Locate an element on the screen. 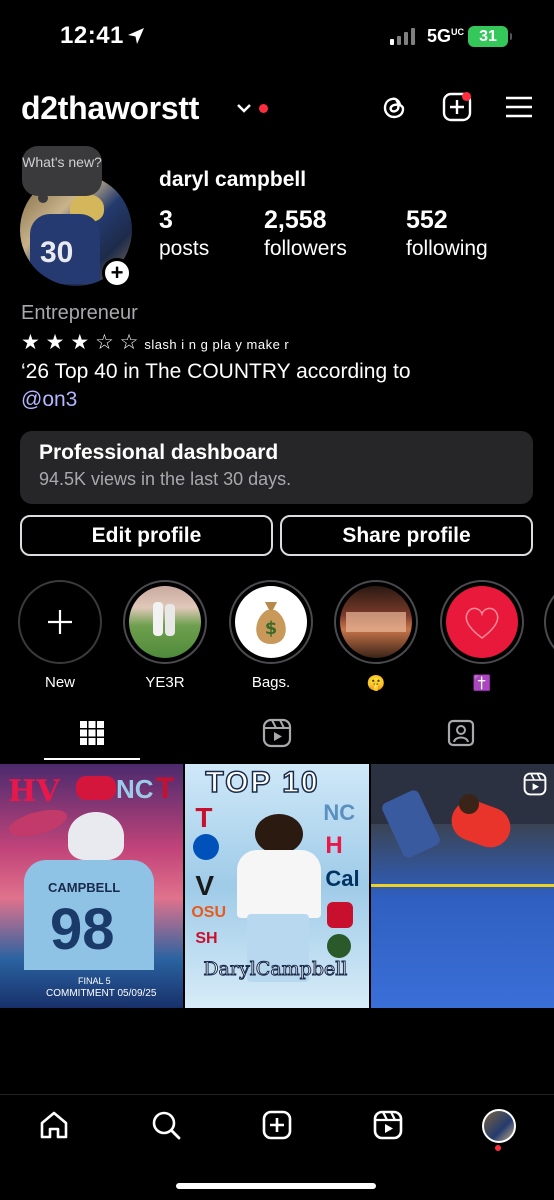  username-switcher: d2thaworstt is located at coordinates (110, 108).